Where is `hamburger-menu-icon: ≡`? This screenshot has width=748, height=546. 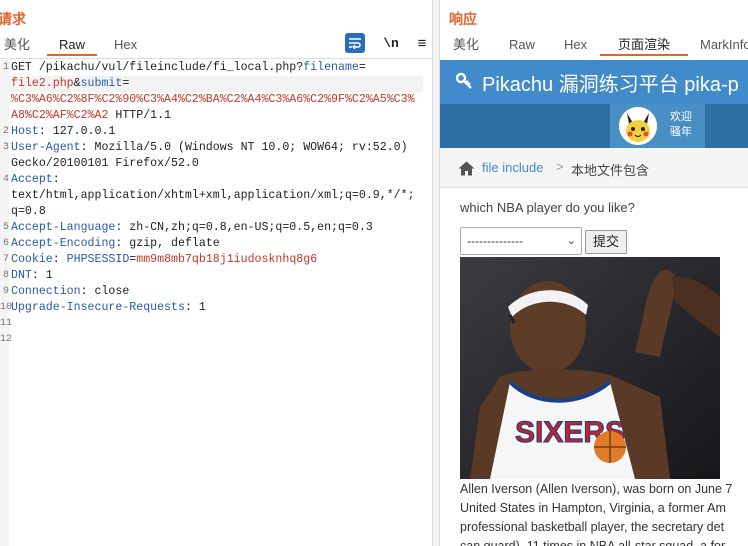 hamburger-menu-icon: ≡ is located at coordinates (422, 43).